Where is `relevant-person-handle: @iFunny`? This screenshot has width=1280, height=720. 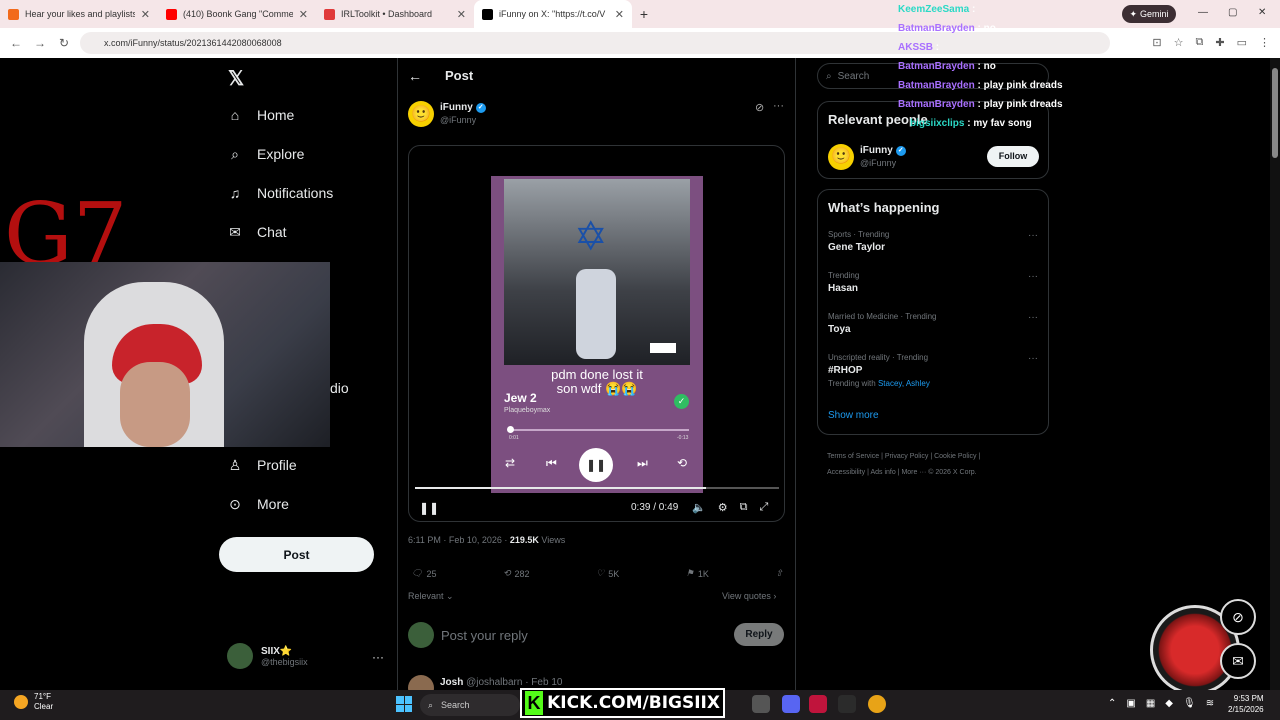 relevant-person-handle: @iFunny is located at coordinates (878, 163).